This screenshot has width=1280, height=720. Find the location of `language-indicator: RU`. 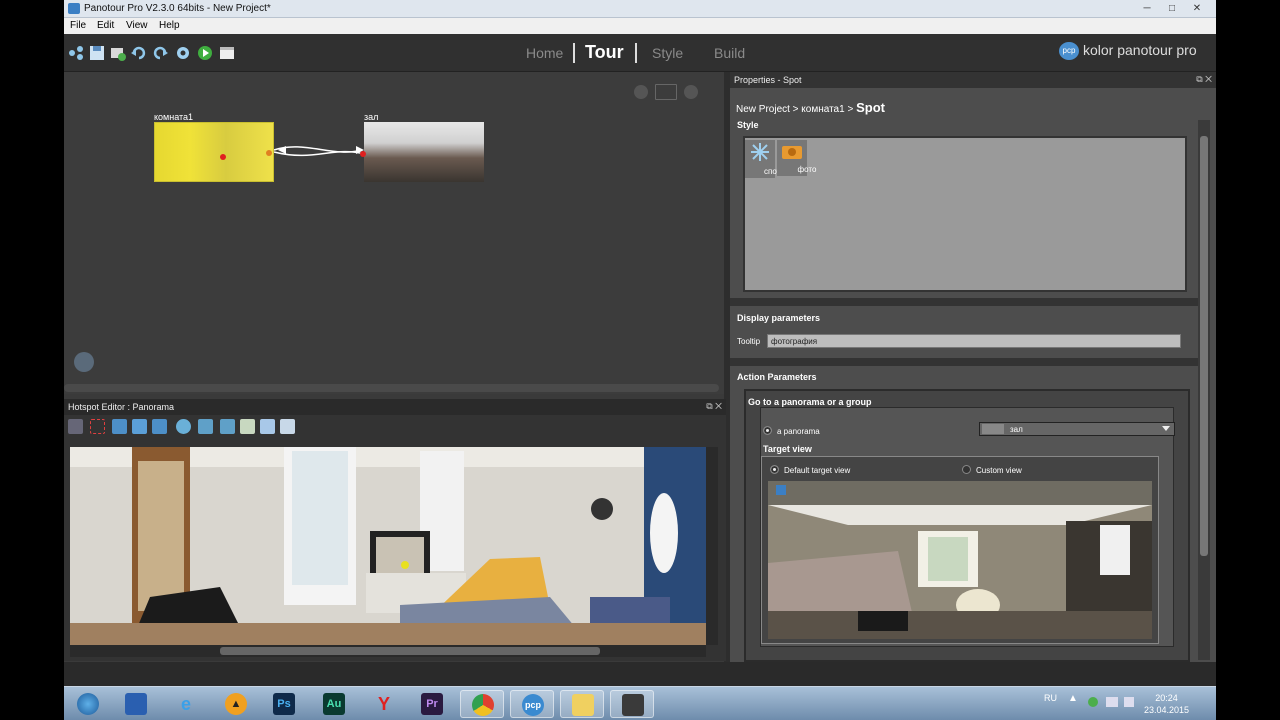

language-indicator: RU is located at coordinates (1050, 698).